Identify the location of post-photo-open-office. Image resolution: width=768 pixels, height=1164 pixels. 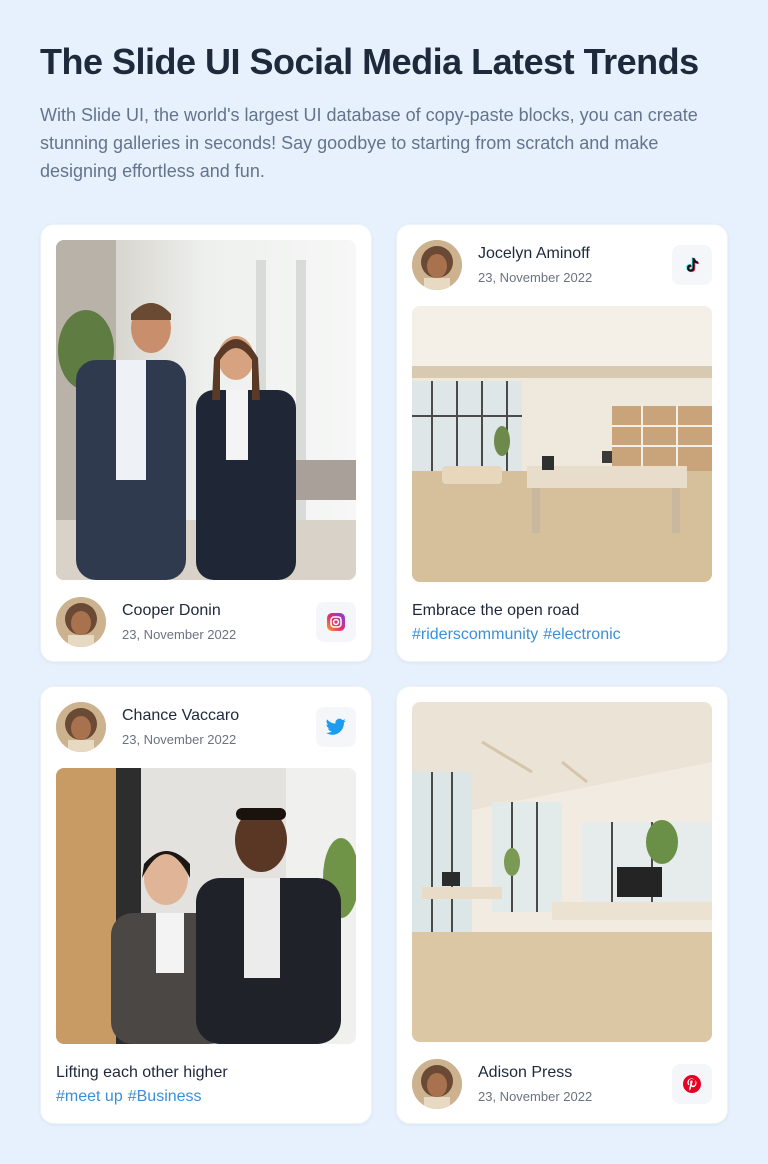
(562, 444).